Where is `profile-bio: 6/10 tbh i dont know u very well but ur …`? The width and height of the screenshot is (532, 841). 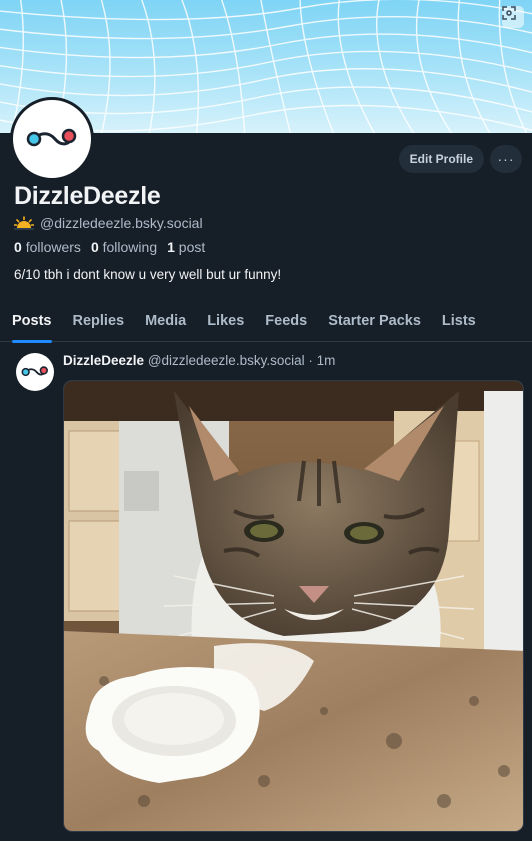
profile-bio: 6/10 tbh i dont know u very well but ur … is located at coordinates (148, 274).